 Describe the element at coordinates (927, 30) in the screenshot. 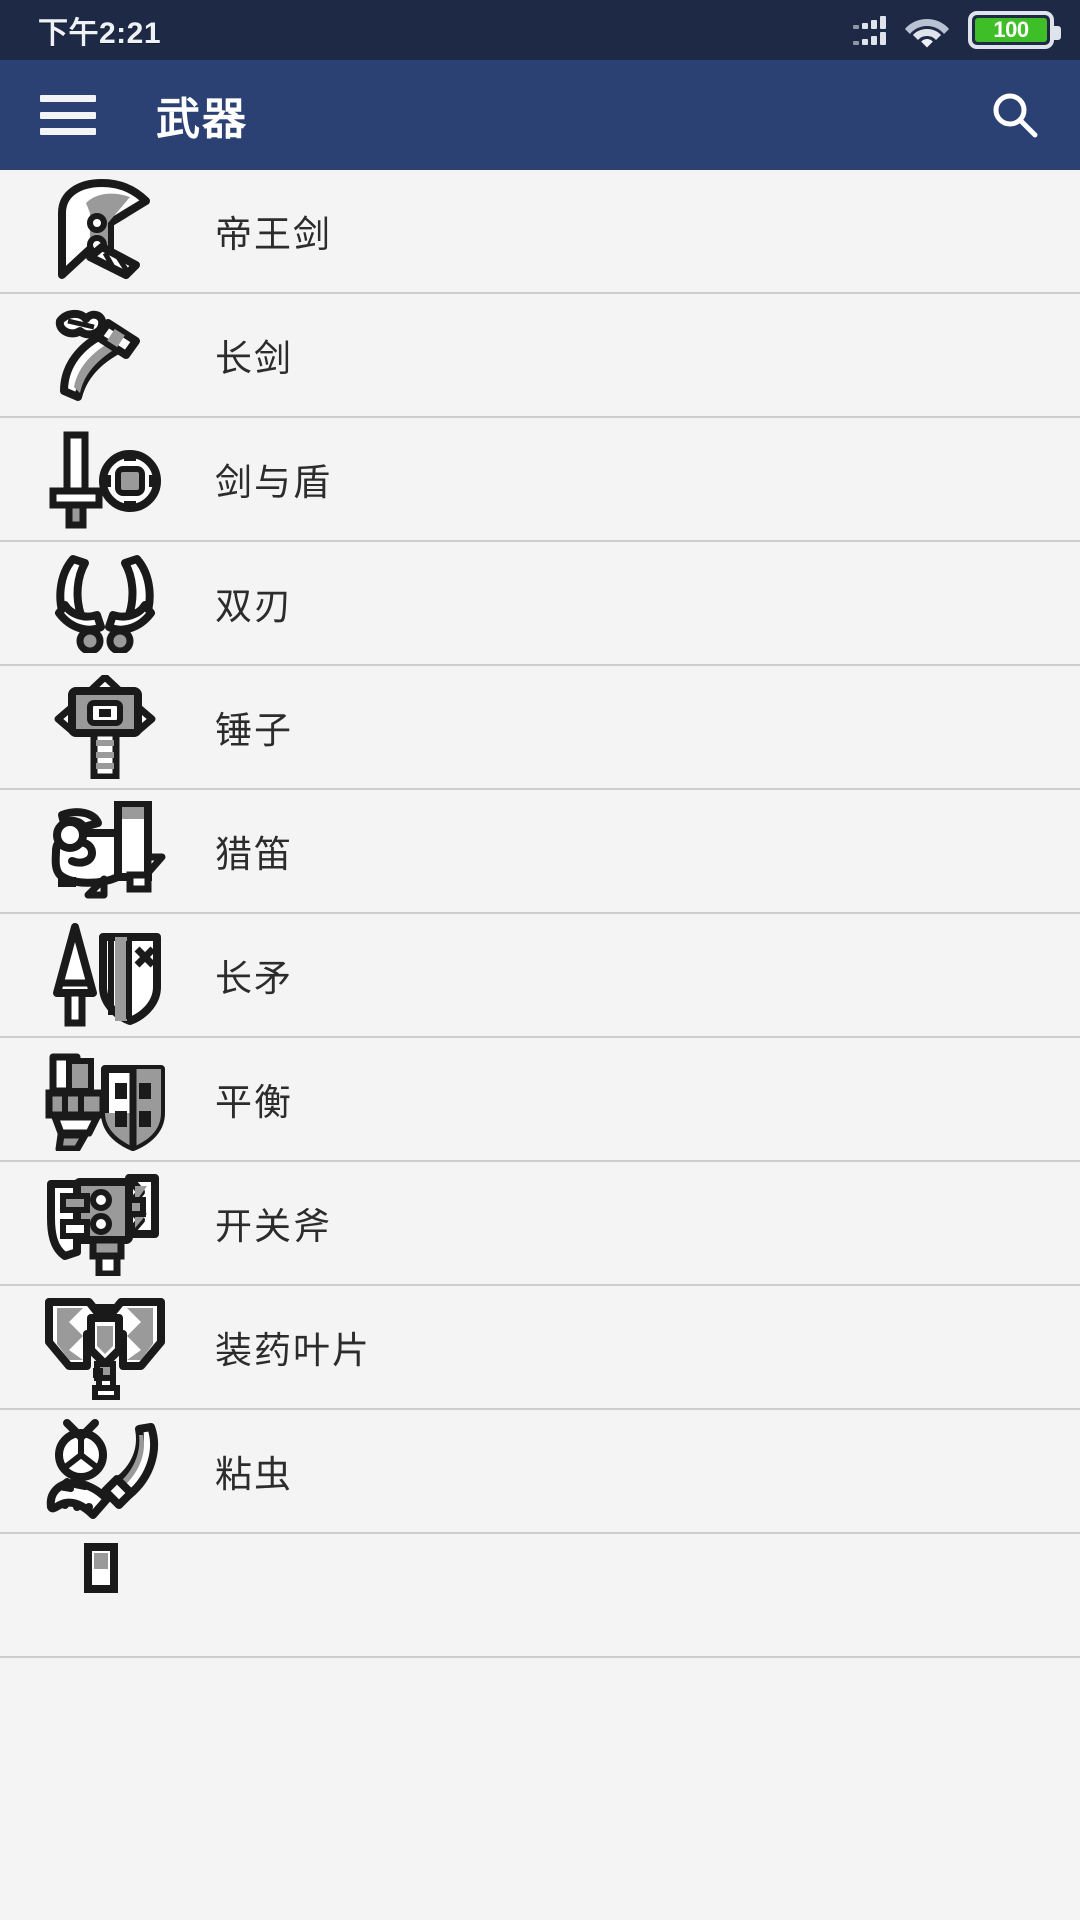

I see `wifi-icon` at that location.